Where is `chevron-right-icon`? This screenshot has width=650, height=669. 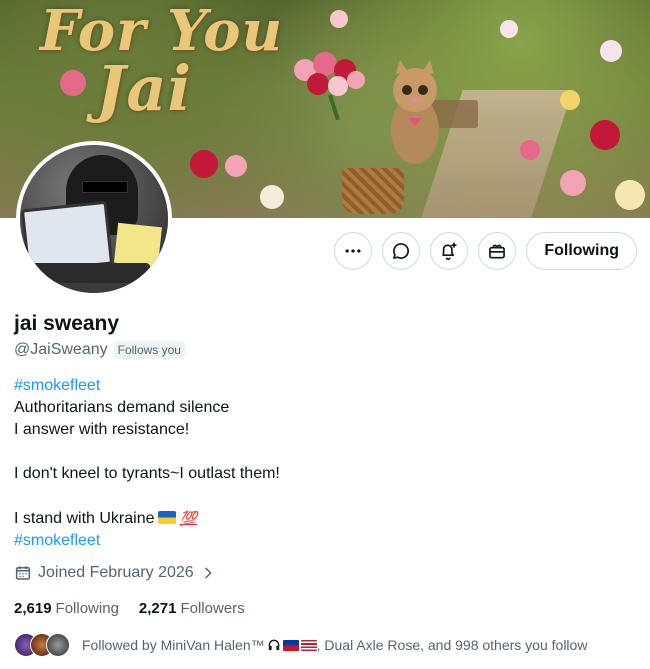 chevron-right-icon is located at coordinates (208, 573).